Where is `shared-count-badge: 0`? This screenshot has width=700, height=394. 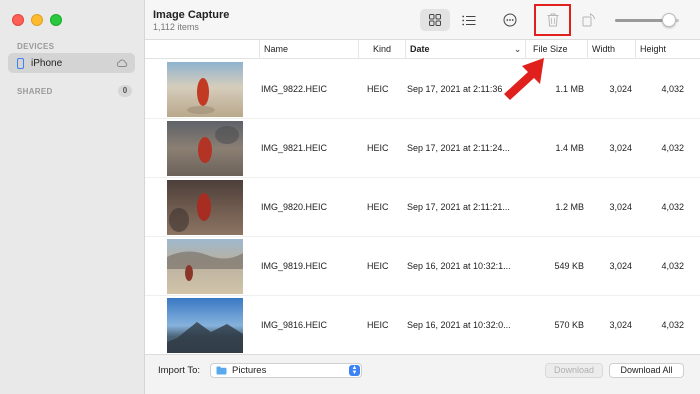
shared-count-badge: 0 is located at coordinates (125, 91).